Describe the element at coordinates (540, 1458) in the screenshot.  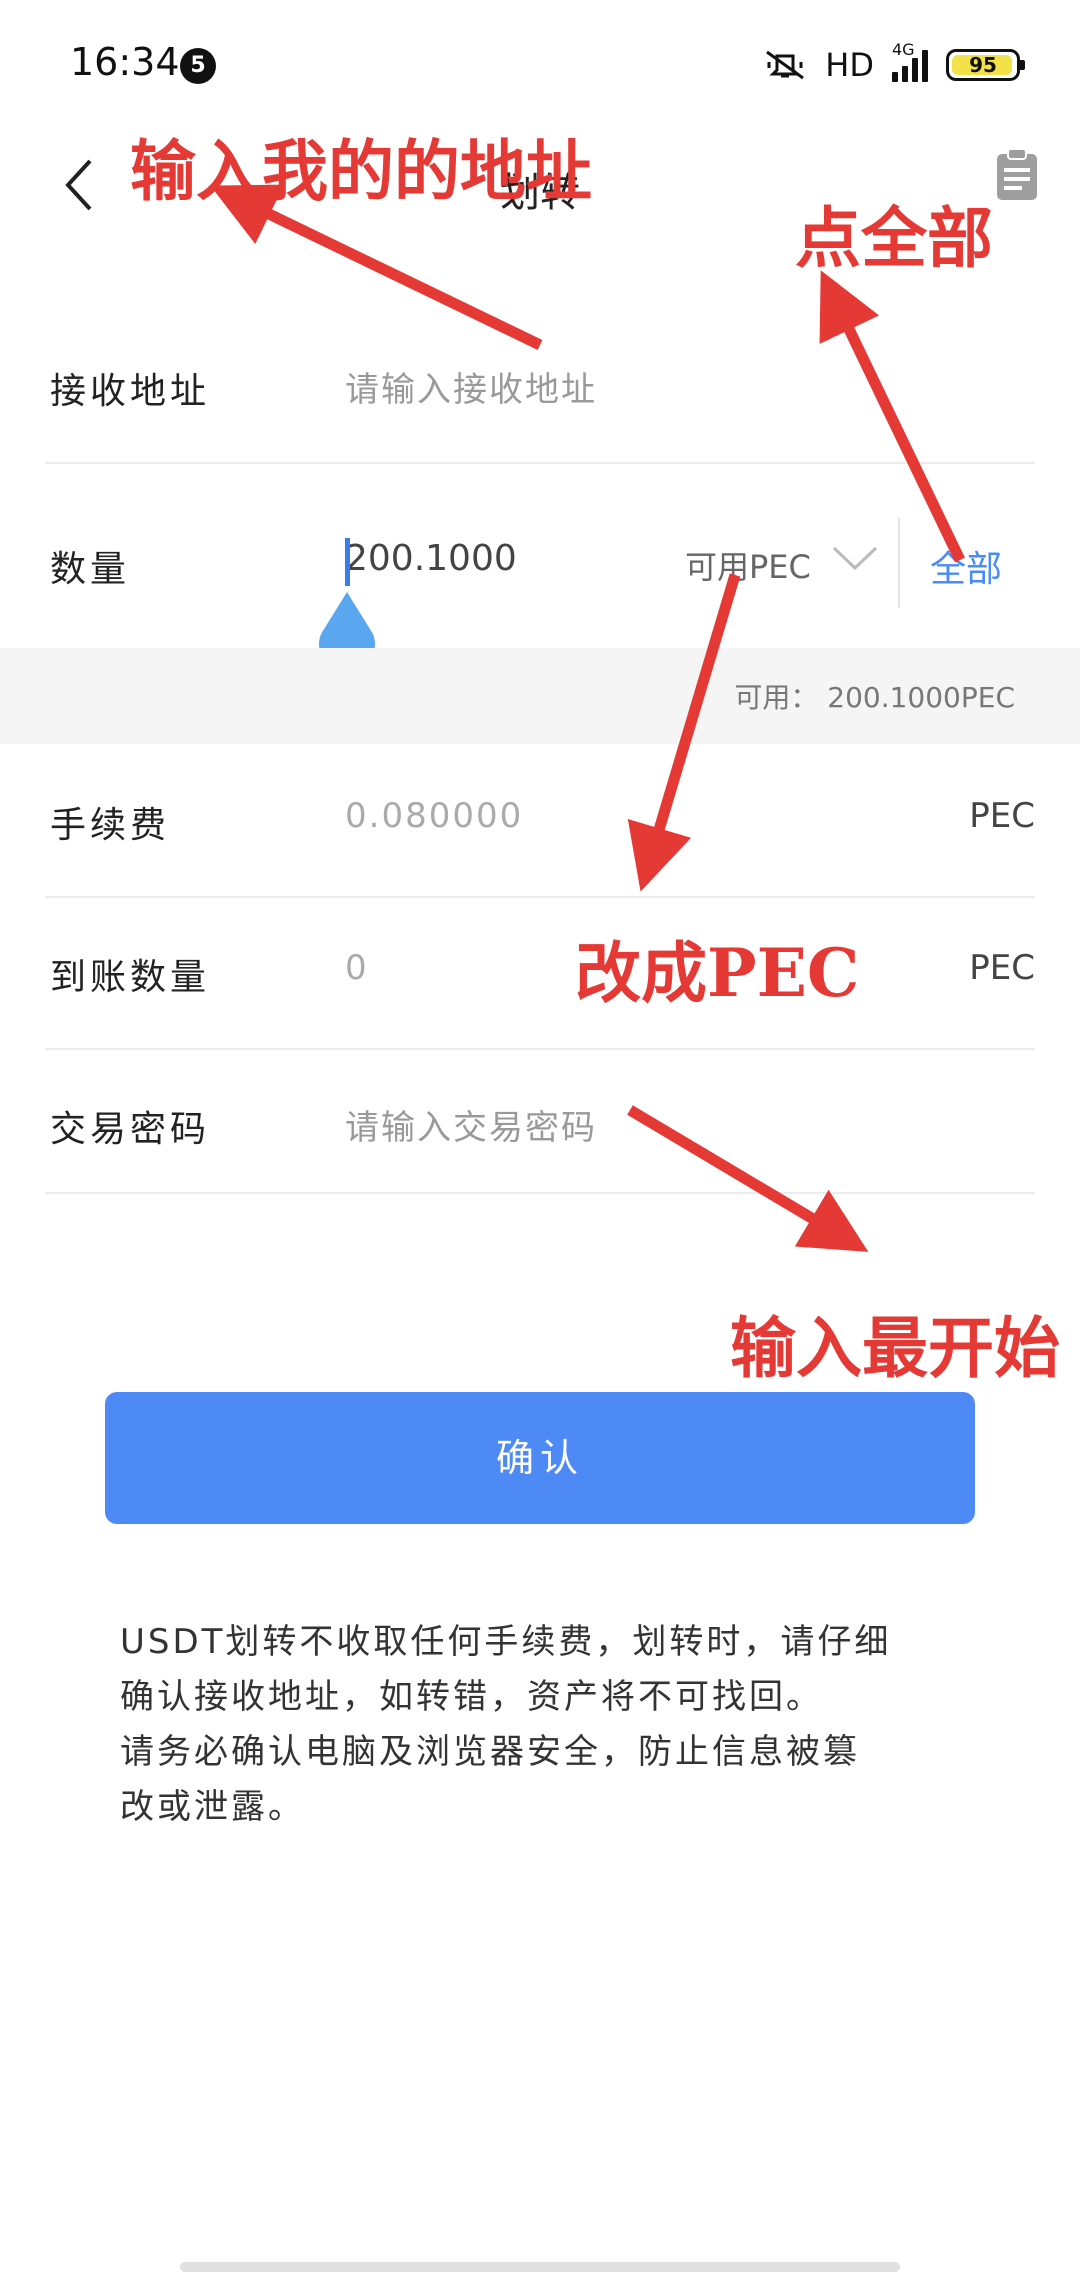
I see `confirm-button: 确认` at that location.